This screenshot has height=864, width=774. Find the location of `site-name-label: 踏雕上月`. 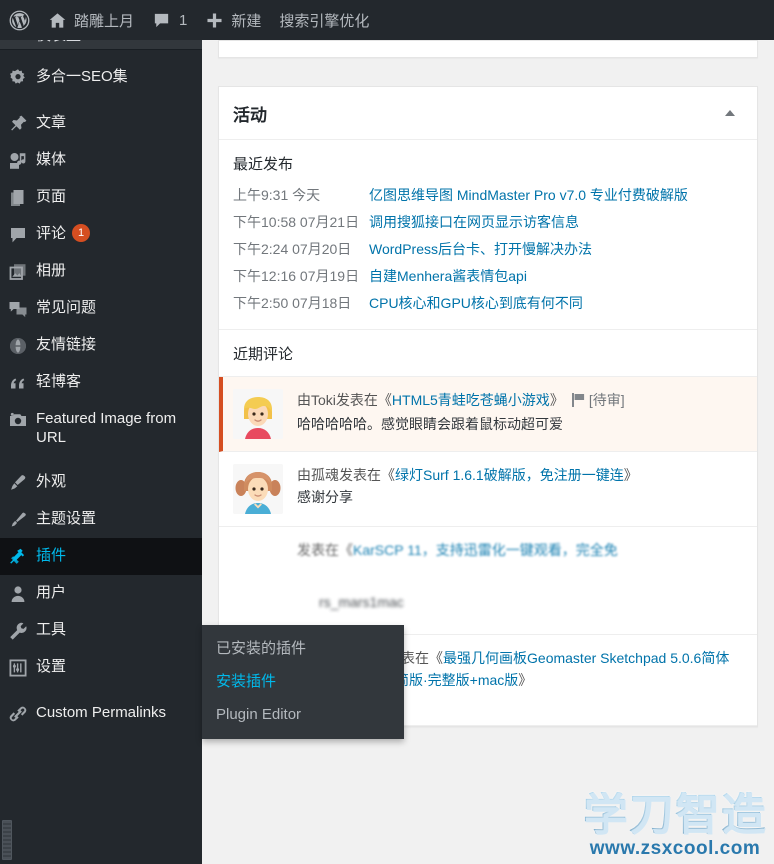

site-name-label: 踏雕上月 is located at coordinates (104, 21).